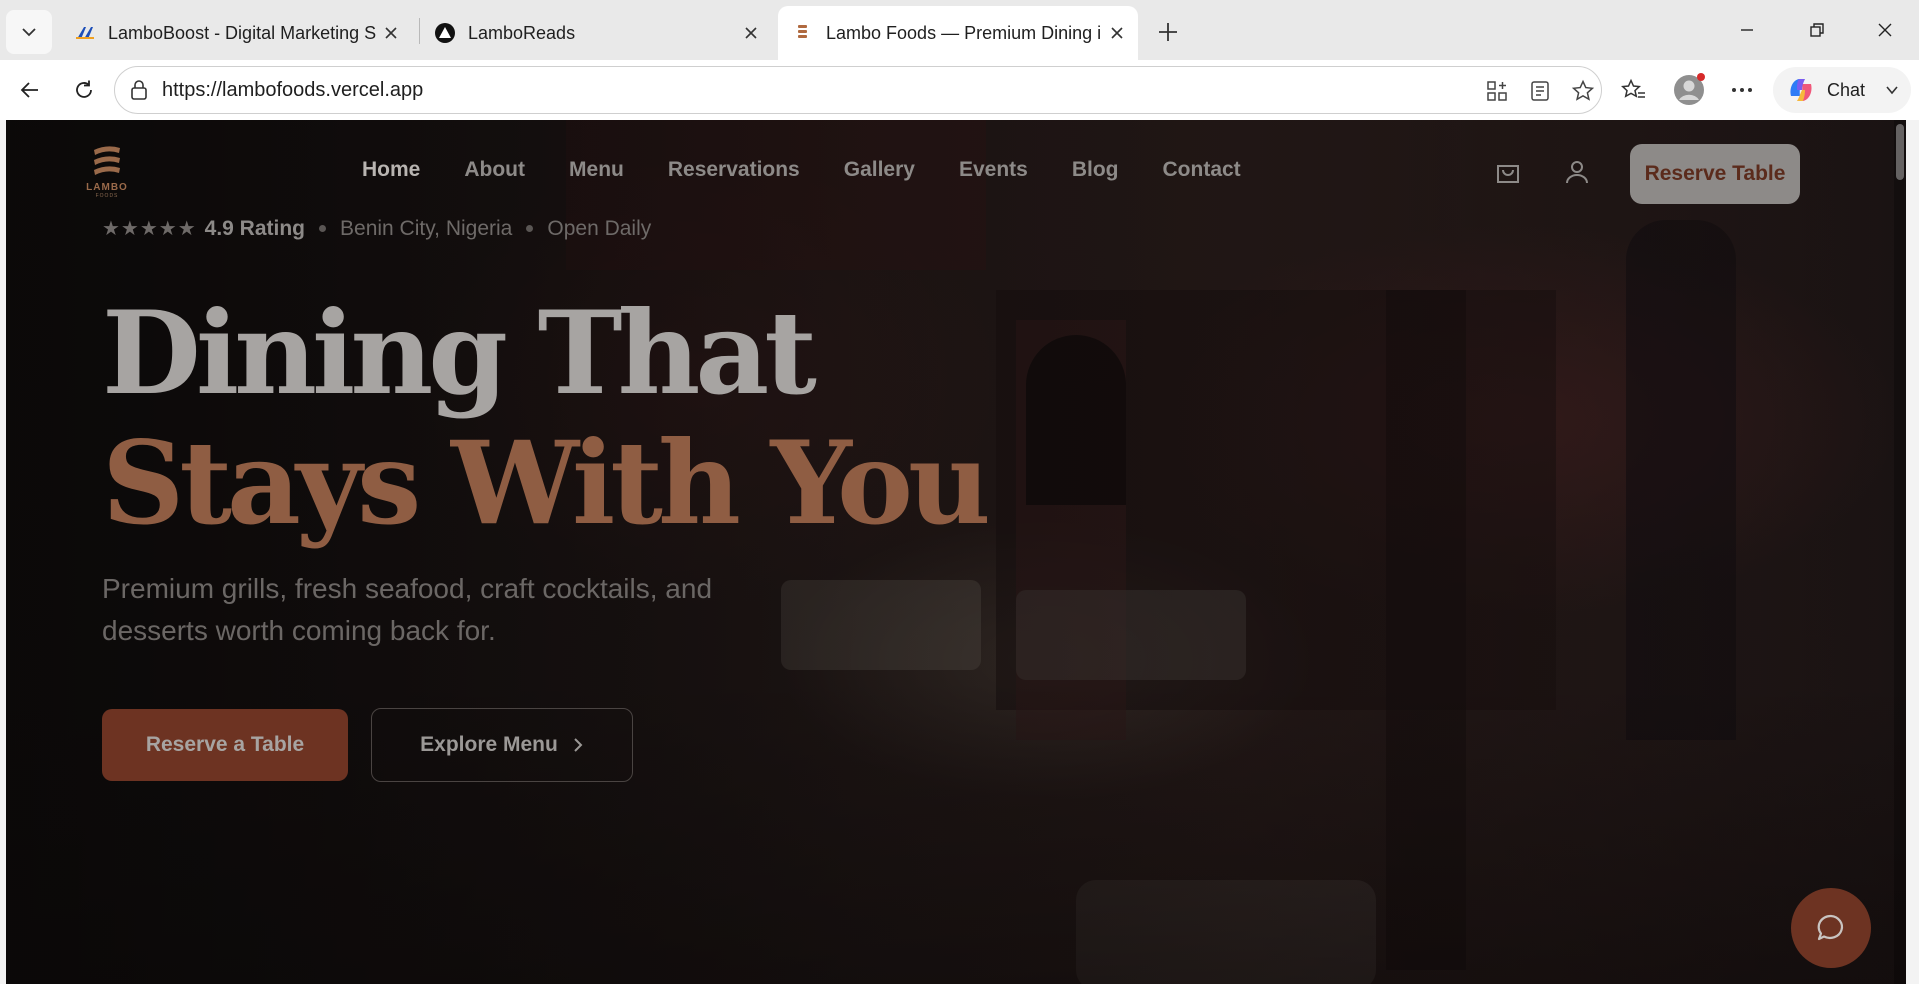 The image size is (1919, 984). I want to click on refresh-button, so click(84, 90).